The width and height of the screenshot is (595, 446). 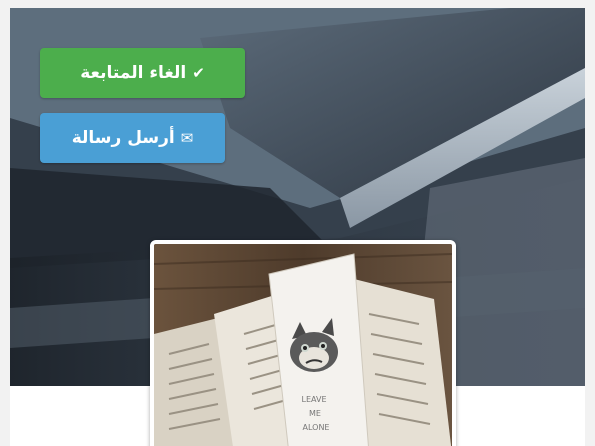 I want to click on send-message-button: ✉ أرسل رسالة, so click(x=132, y=138).